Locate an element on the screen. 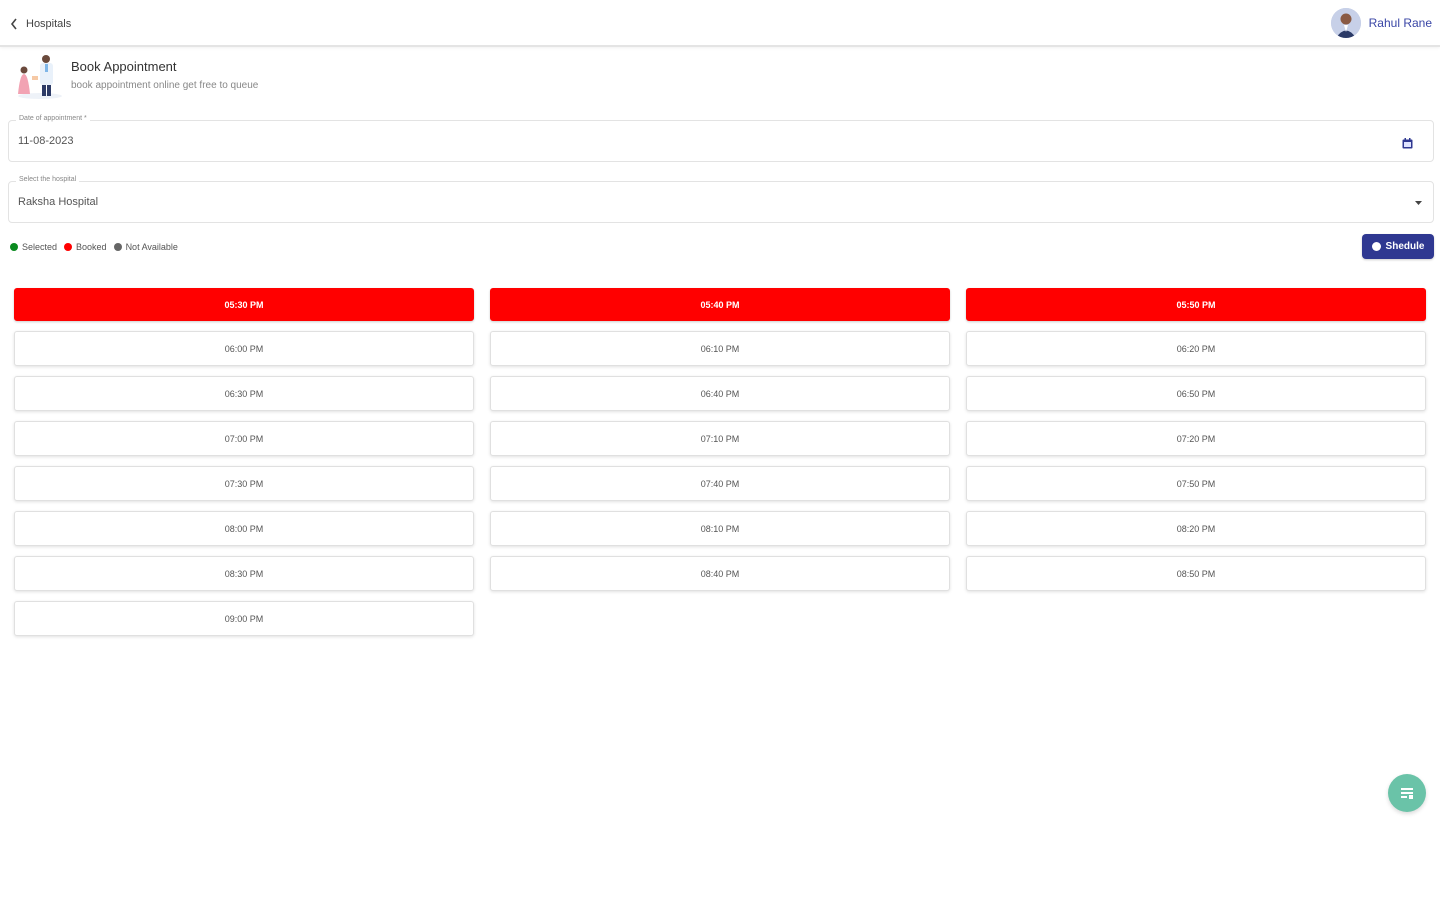  avatar is located at coordinates (1345, 23).